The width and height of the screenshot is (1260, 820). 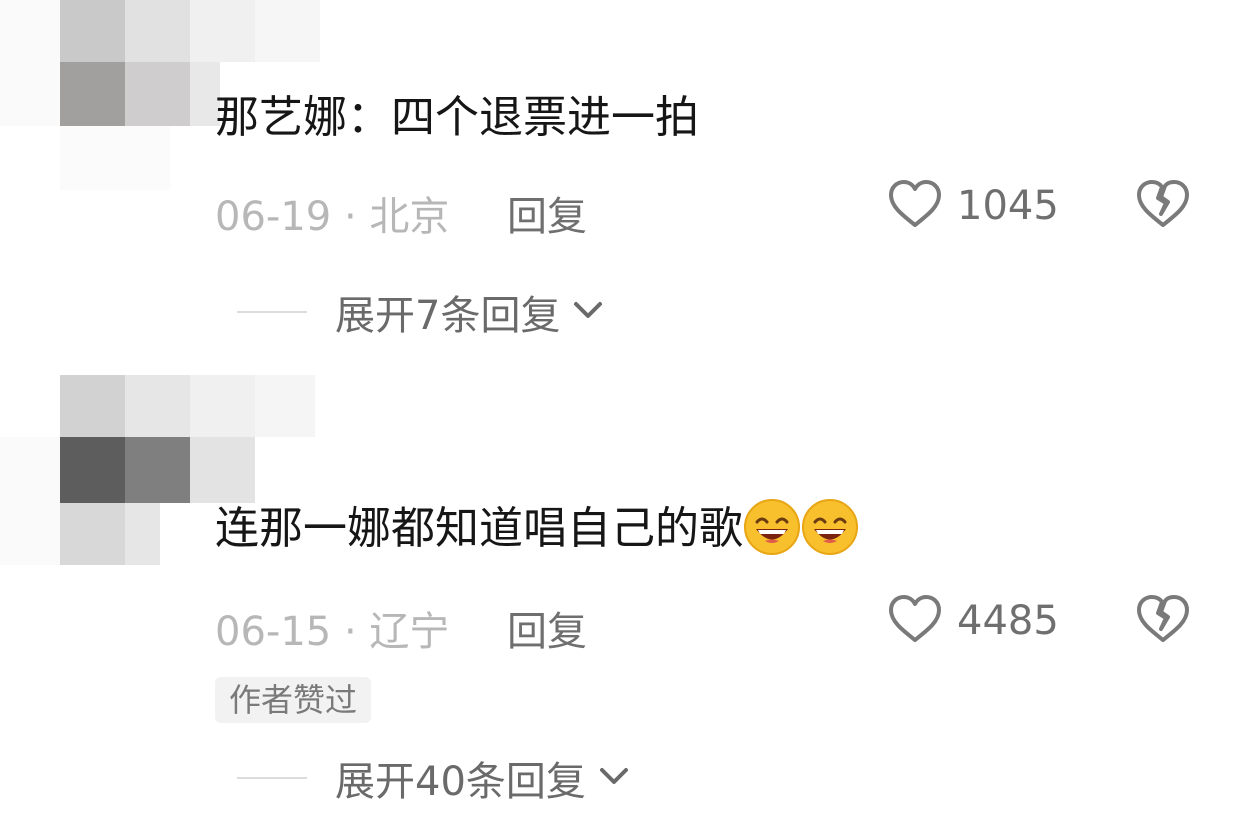 I want to click on like-button: 1045, so click(x=973, y=206).